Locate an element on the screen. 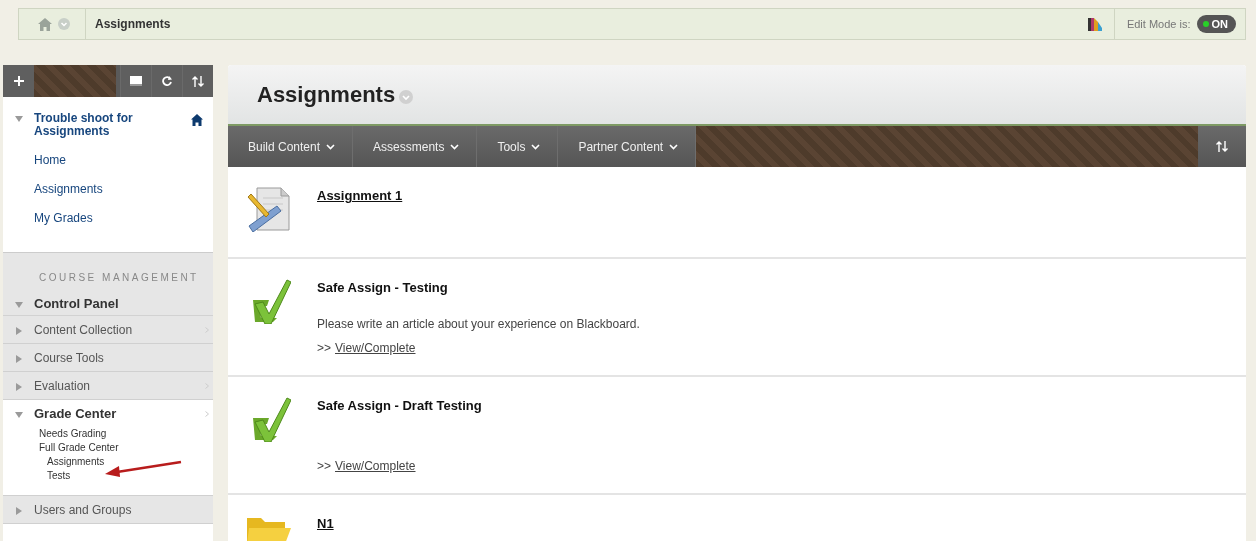  menu-button: Assessments is located at coordinates (415, 146).